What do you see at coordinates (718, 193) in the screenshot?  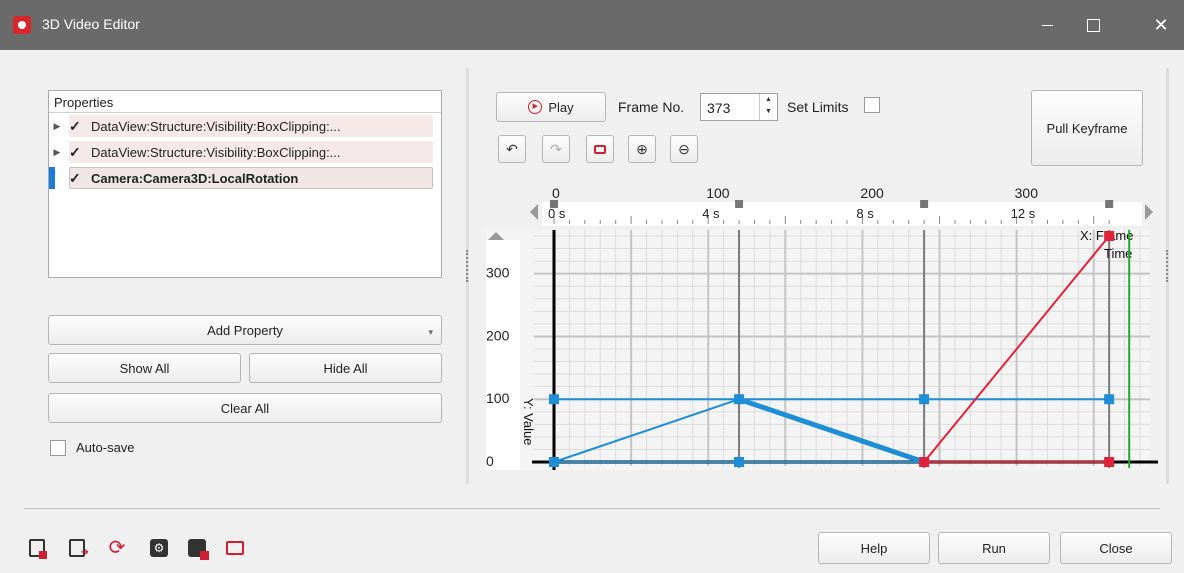 I see `x-tick-label: 100` at bounding box center [718, 193].